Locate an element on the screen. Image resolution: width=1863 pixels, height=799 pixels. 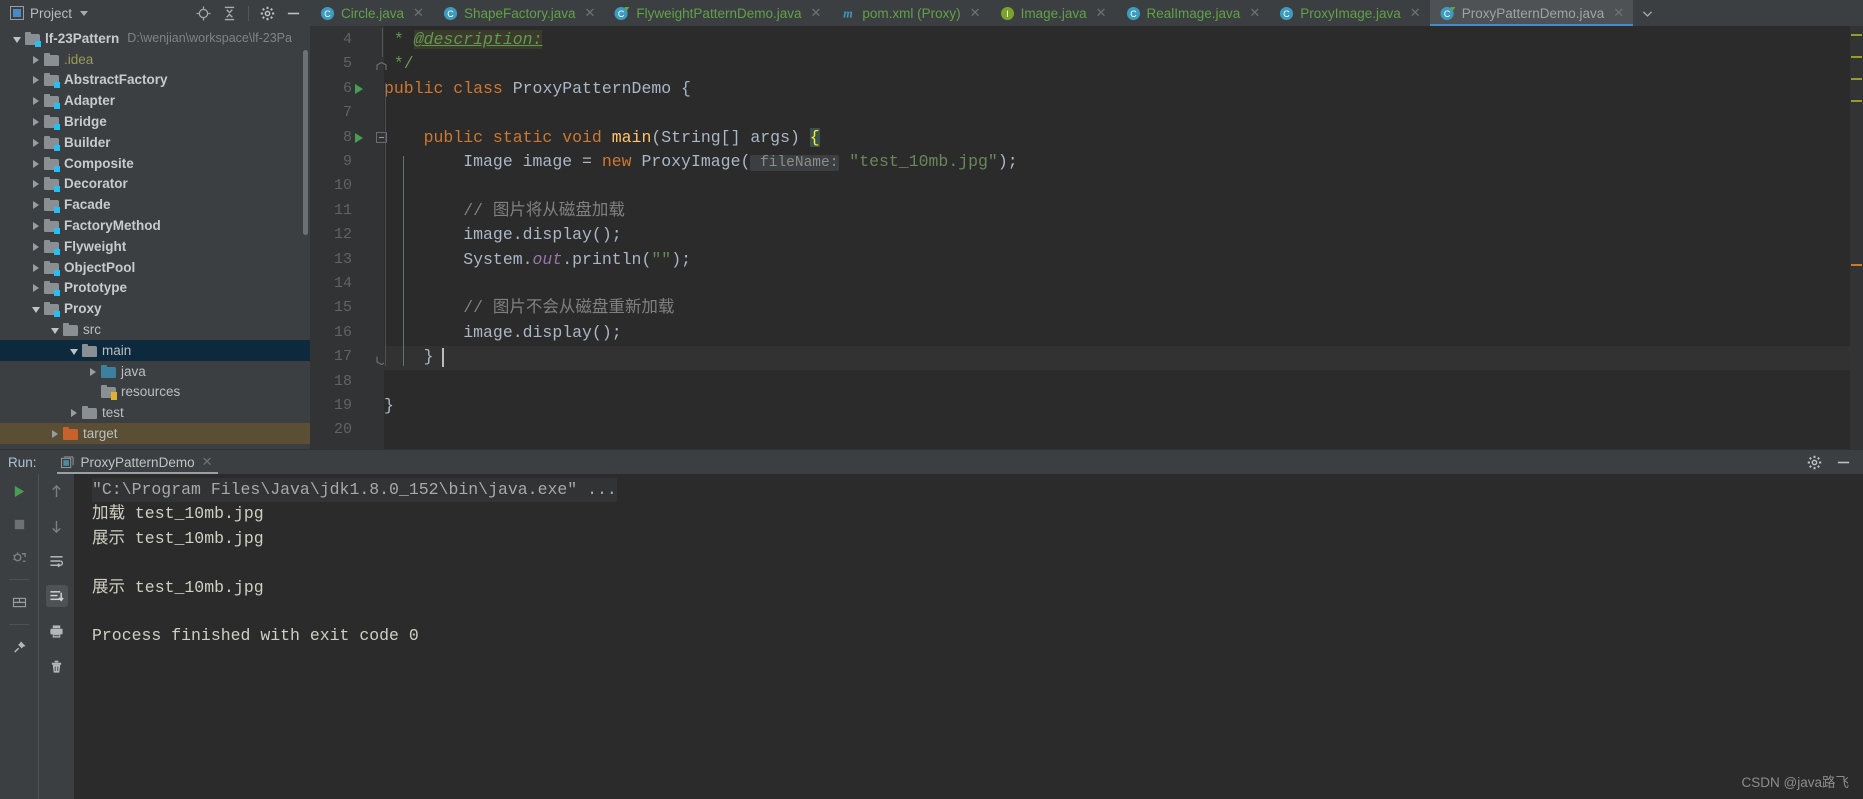
editor-tab-proxypatterndemo-java: C ProxyPatternDemo.java ✕ is located at coordinates (1531, 13).